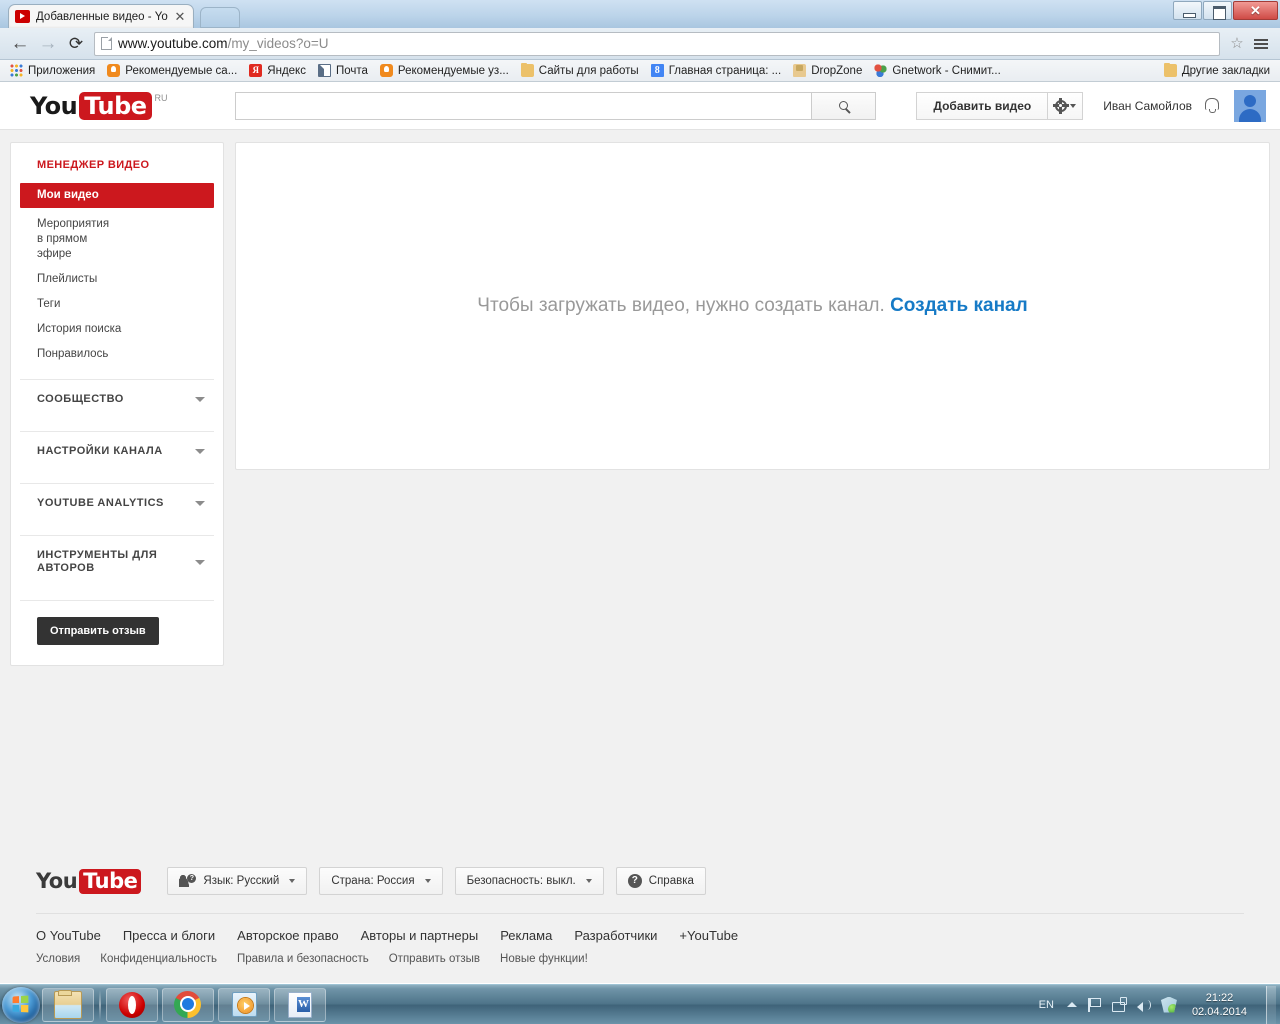 The width and height of the screenshot is (1280, 1024). Describe the element at coordinates (1271, 1004) in the screenshot. I see `show-desktop-button` at that location.